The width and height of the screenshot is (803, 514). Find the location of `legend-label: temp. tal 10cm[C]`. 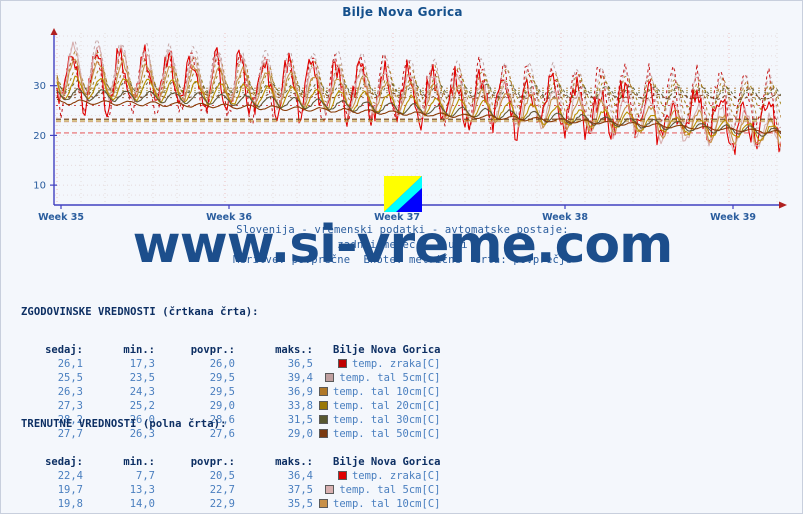

legend-label: temp. tal 10cm[C] is located at coordinates (387, 504).